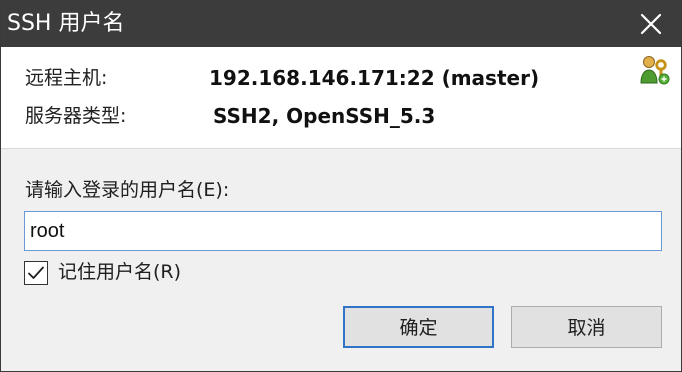 The height and width of the screenshot is (372, 682). What do you see at coordinates (76, 116) in the screenshot?
I see `server-type-label: 服务器类型:` at bounding box center [76, 116].